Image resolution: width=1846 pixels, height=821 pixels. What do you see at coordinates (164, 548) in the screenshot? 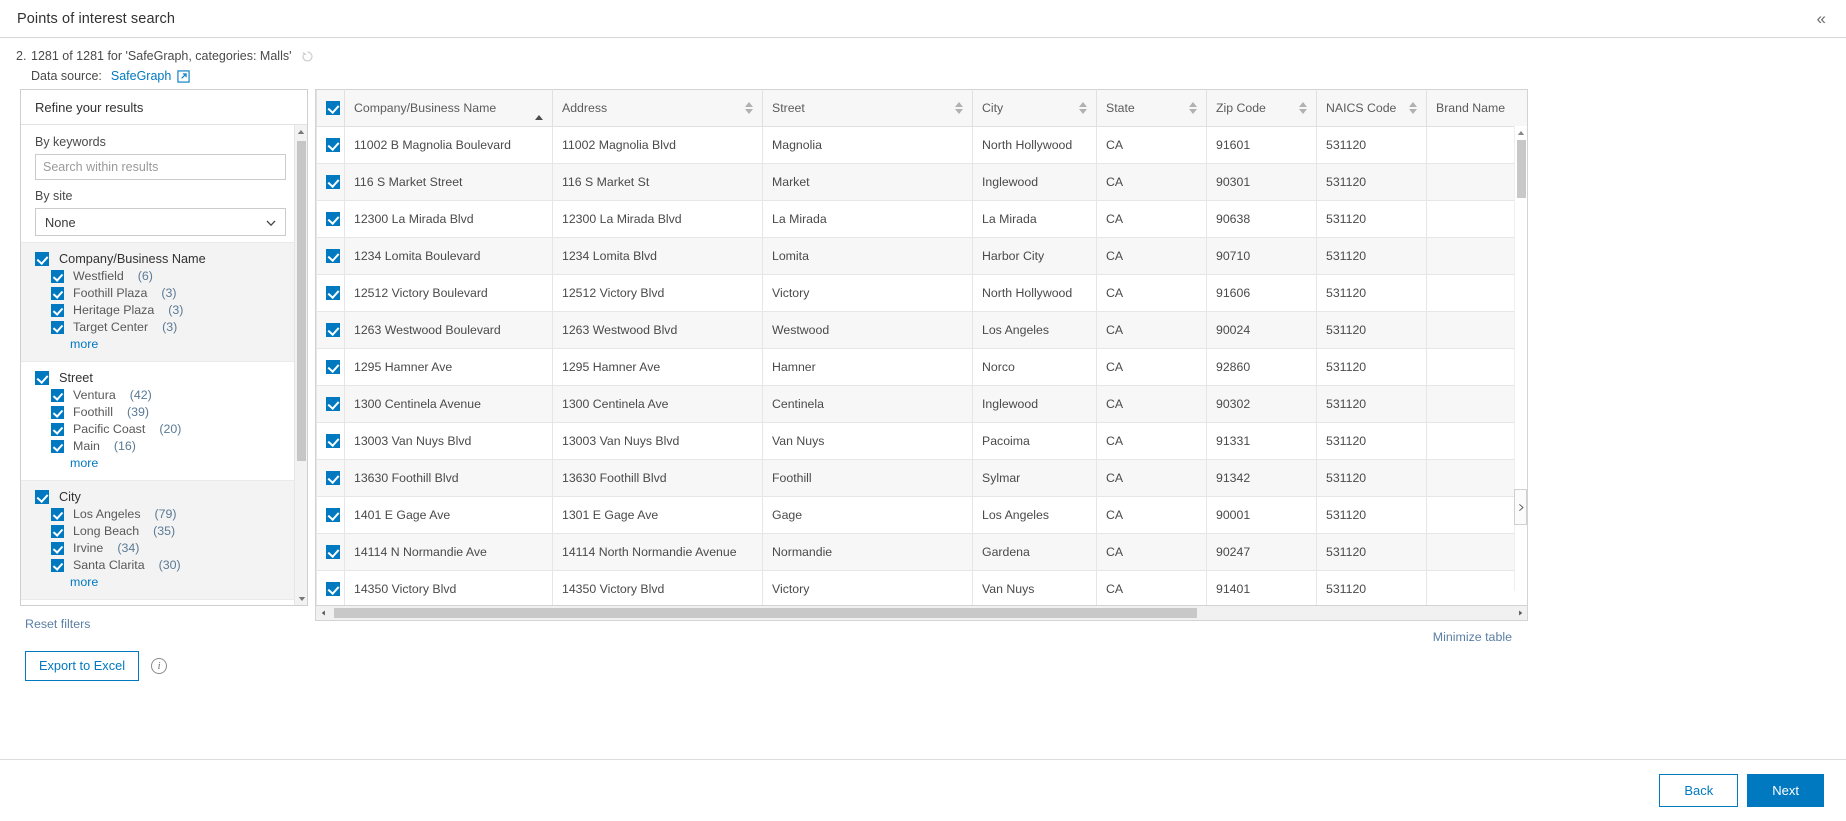
I see `facet-item: Irvine (34)` at bounding box center [164, 548].